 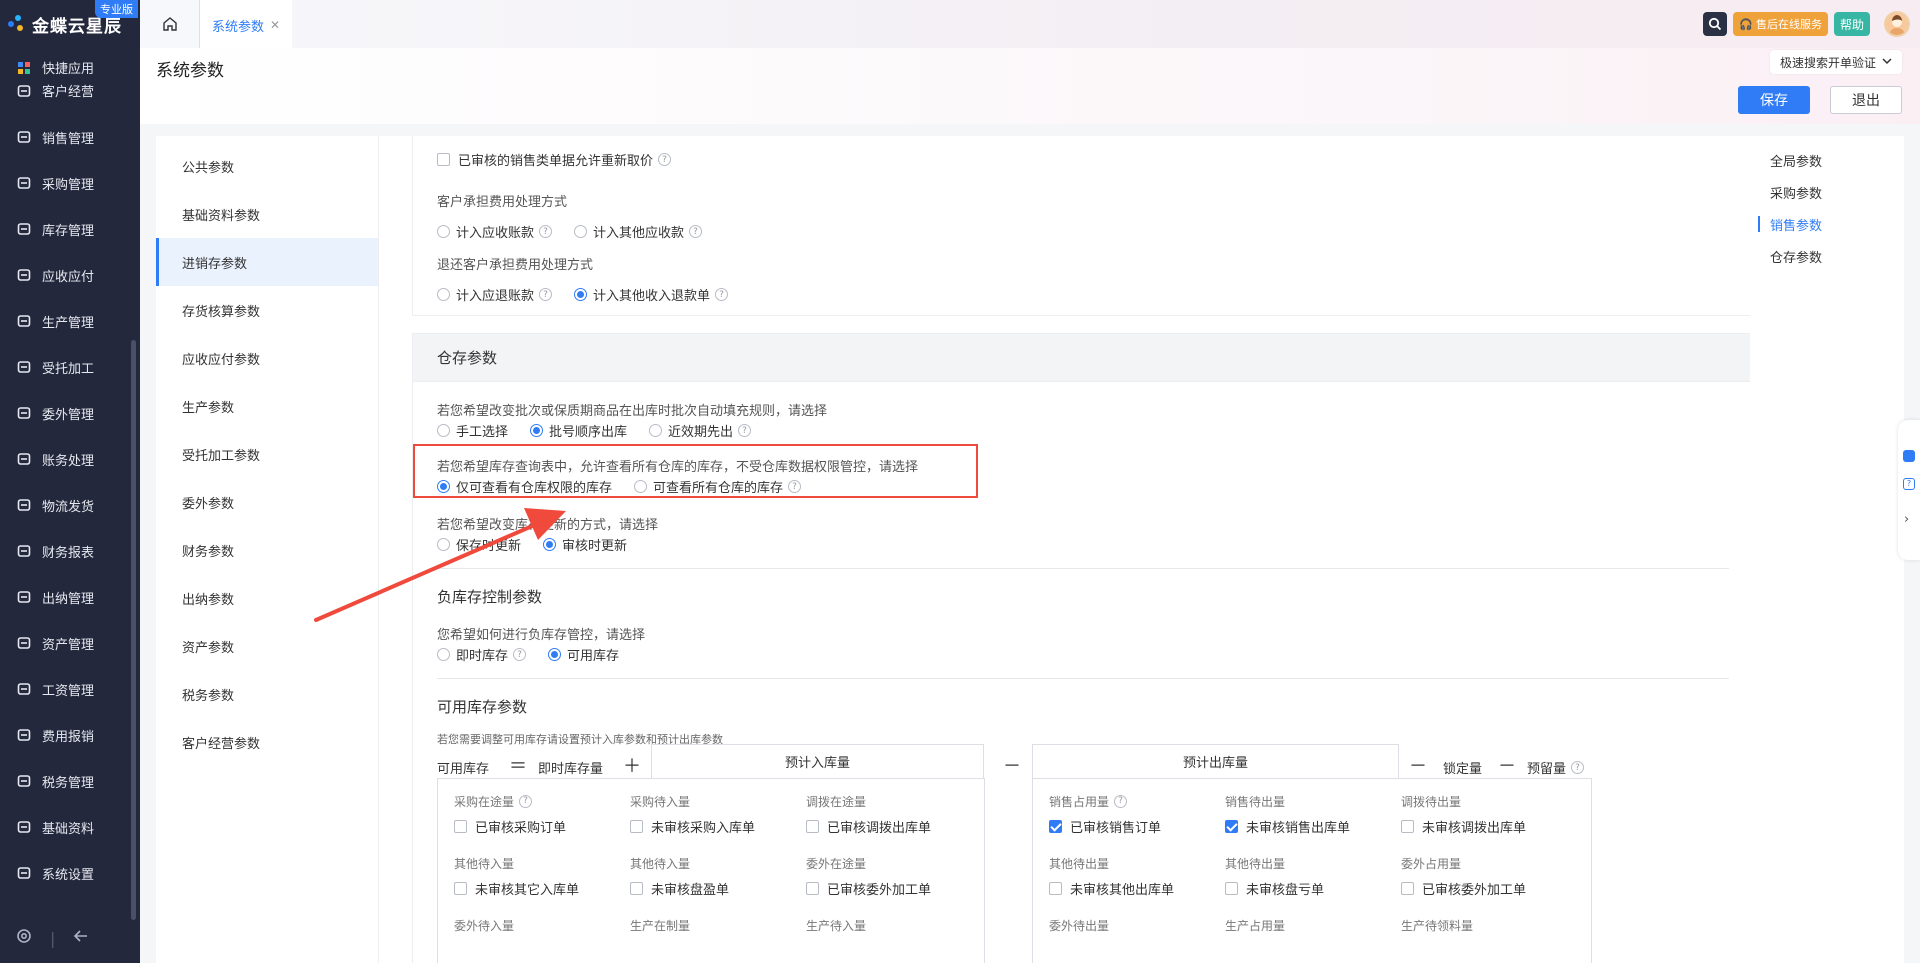 I want to click on nav-item-6: 生产管理, so click(x=70, y=321).